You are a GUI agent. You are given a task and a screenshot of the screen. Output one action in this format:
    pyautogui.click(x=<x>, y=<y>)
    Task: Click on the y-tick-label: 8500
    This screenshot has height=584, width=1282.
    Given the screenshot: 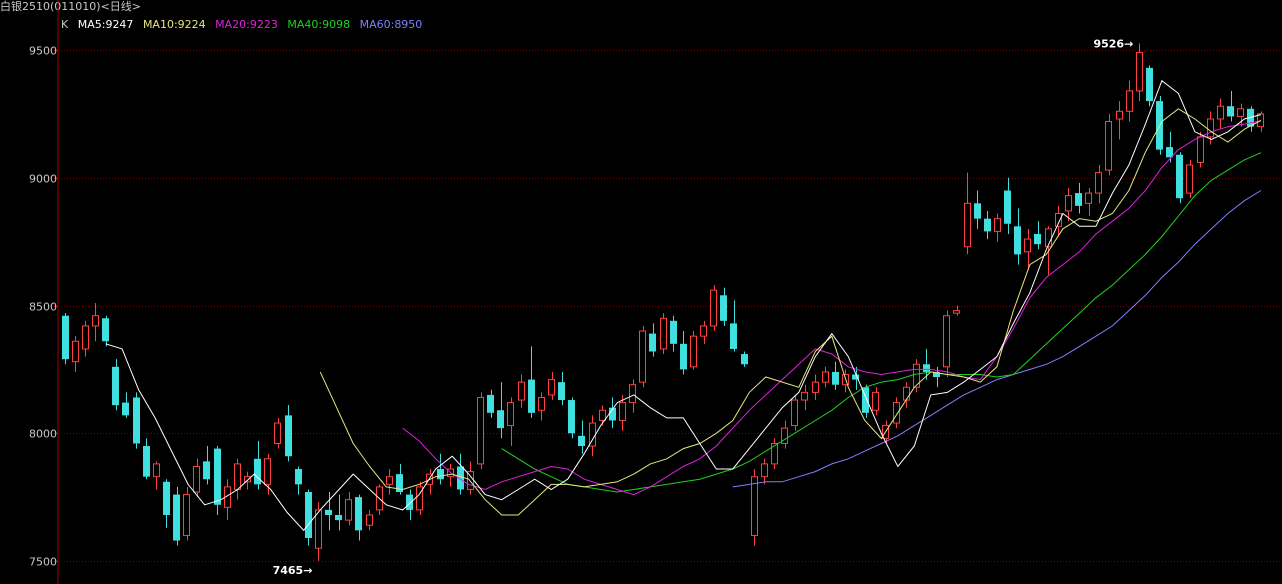 What is the action you would take?
    pyautogui.click(x=43, y=307)
    